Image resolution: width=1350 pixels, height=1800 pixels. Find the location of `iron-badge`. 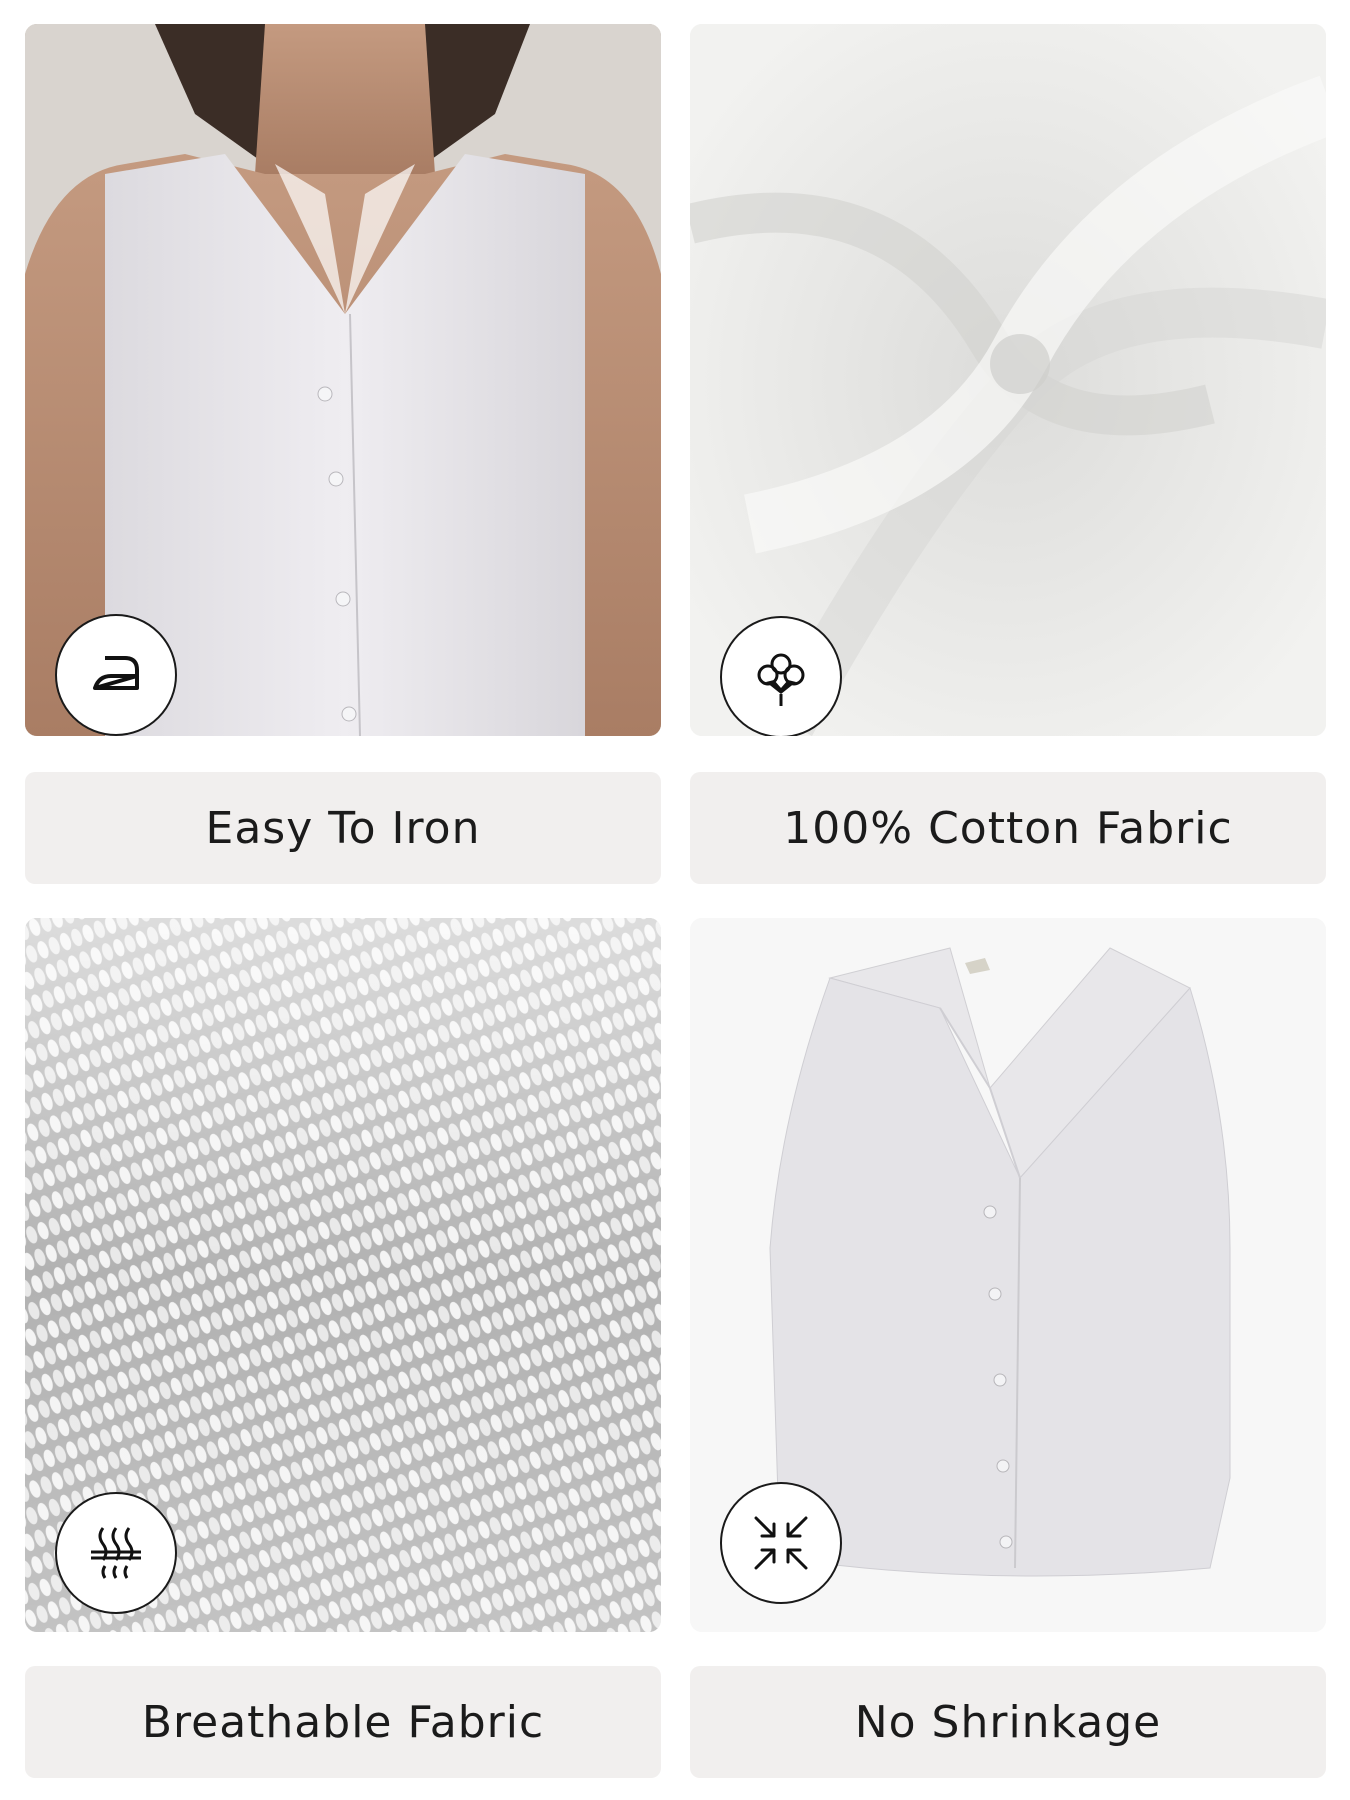

iron-badge is located at coordinates (116, 675).